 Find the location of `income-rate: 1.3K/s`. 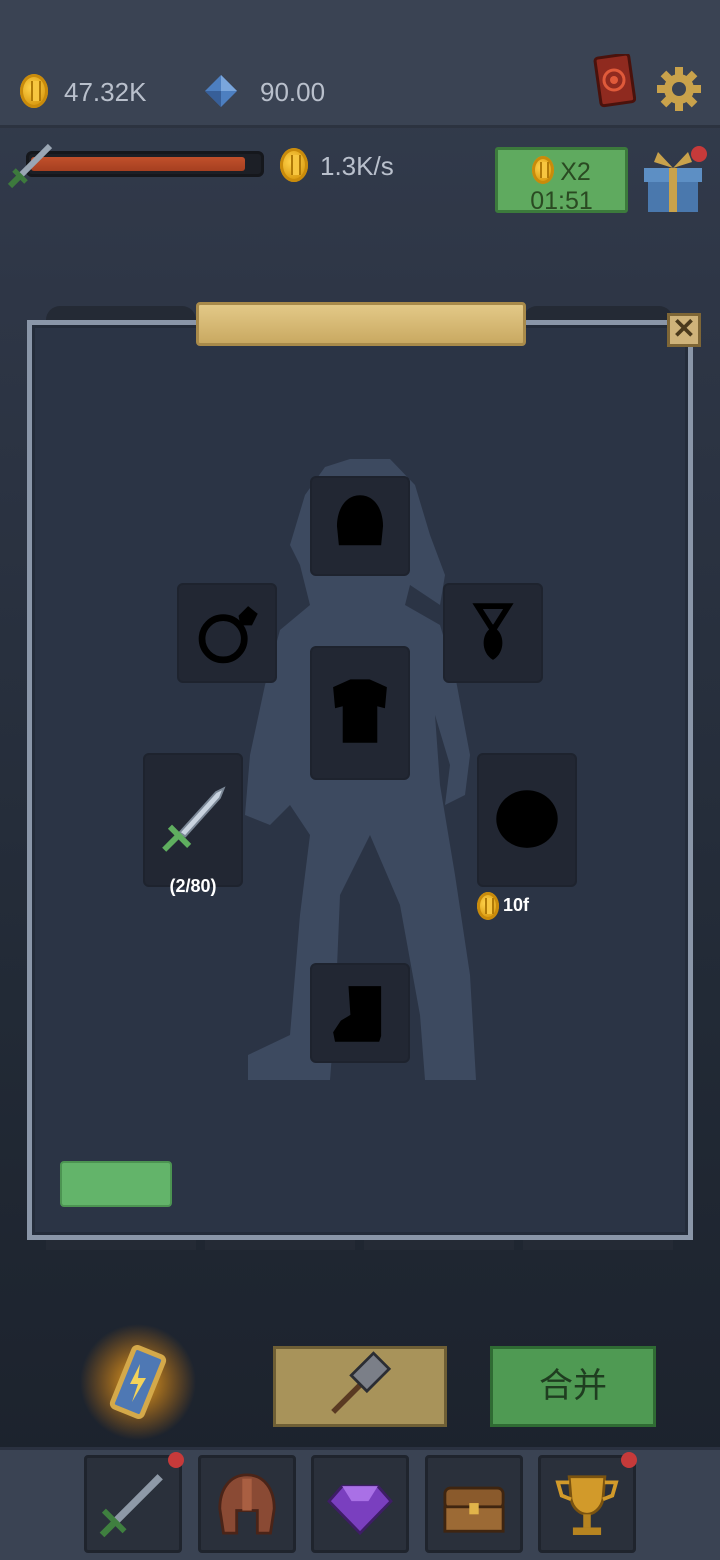

income-rate: 1.3K/s is located at coordinates (357, 166).